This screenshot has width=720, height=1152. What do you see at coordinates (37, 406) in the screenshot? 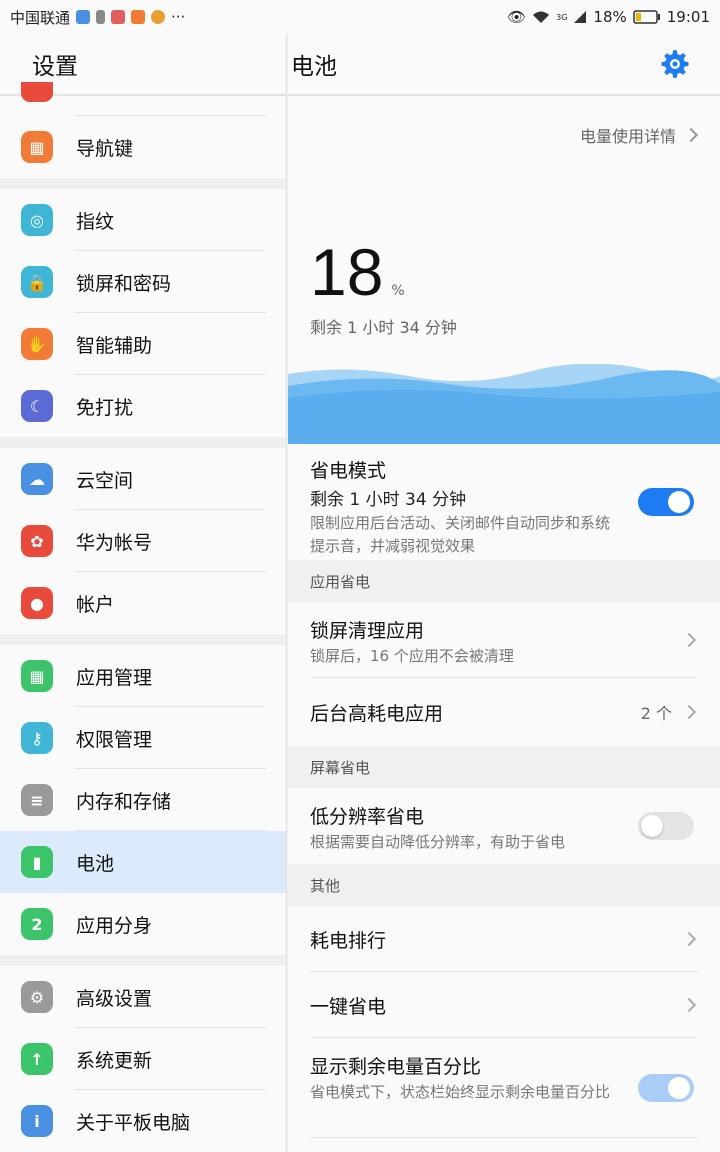
I see `moon-icon: ☾` at bounding box center [37, 406].